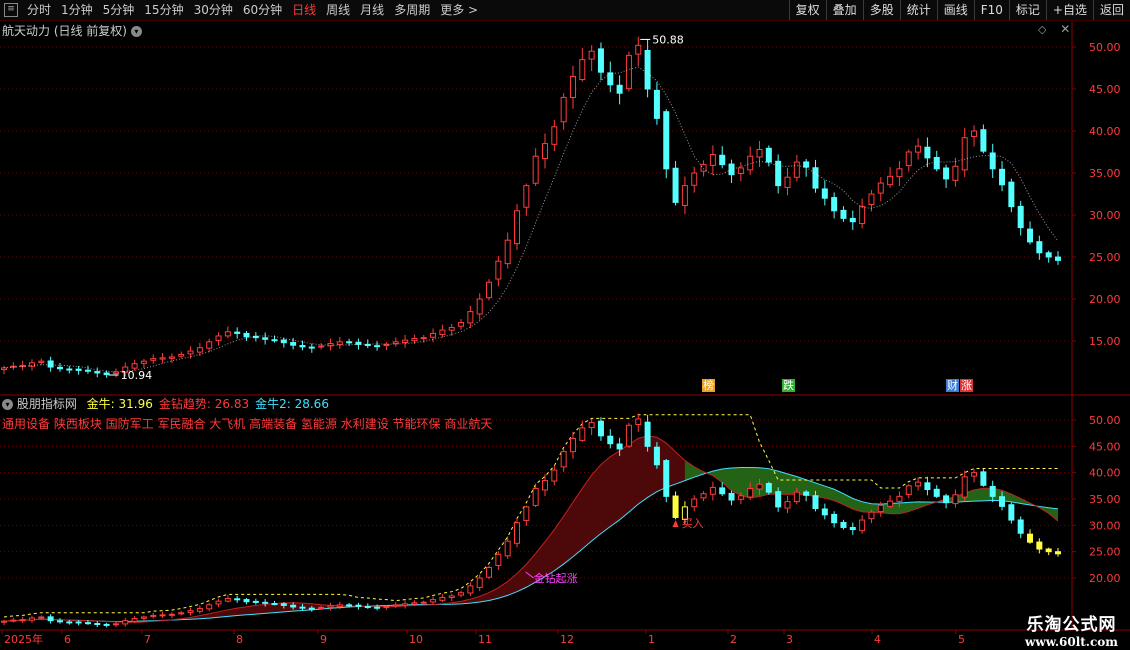  What do you see at coordinates (1054, 29) in the screenshot?
I see `main-panel-controls: ◇ ✕` at bounding box center [1054, 29].